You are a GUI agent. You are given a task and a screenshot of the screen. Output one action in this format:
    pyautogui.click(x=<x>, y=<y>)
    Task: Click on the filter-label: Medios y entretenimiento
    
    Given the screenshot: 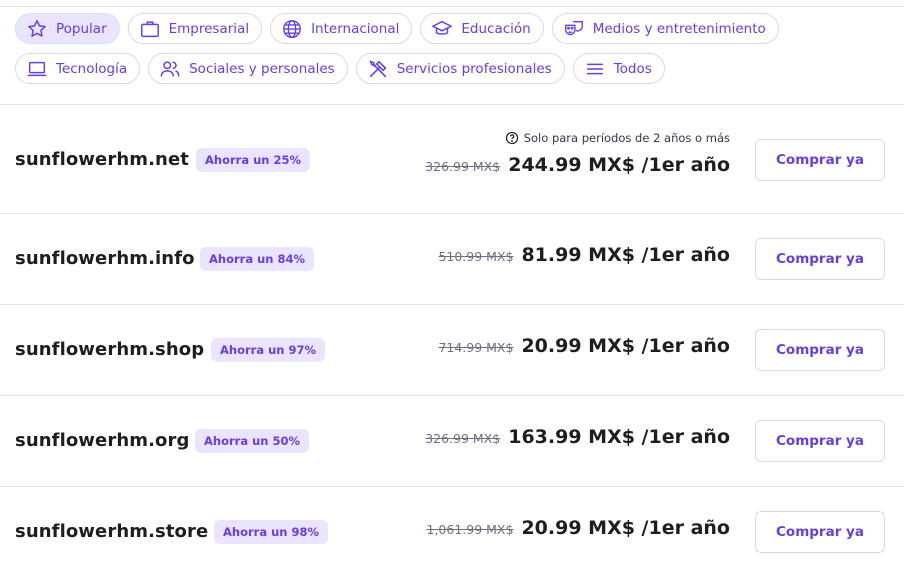 What is the action you would take?
    pyautogui.click(x=679, y=28)
    